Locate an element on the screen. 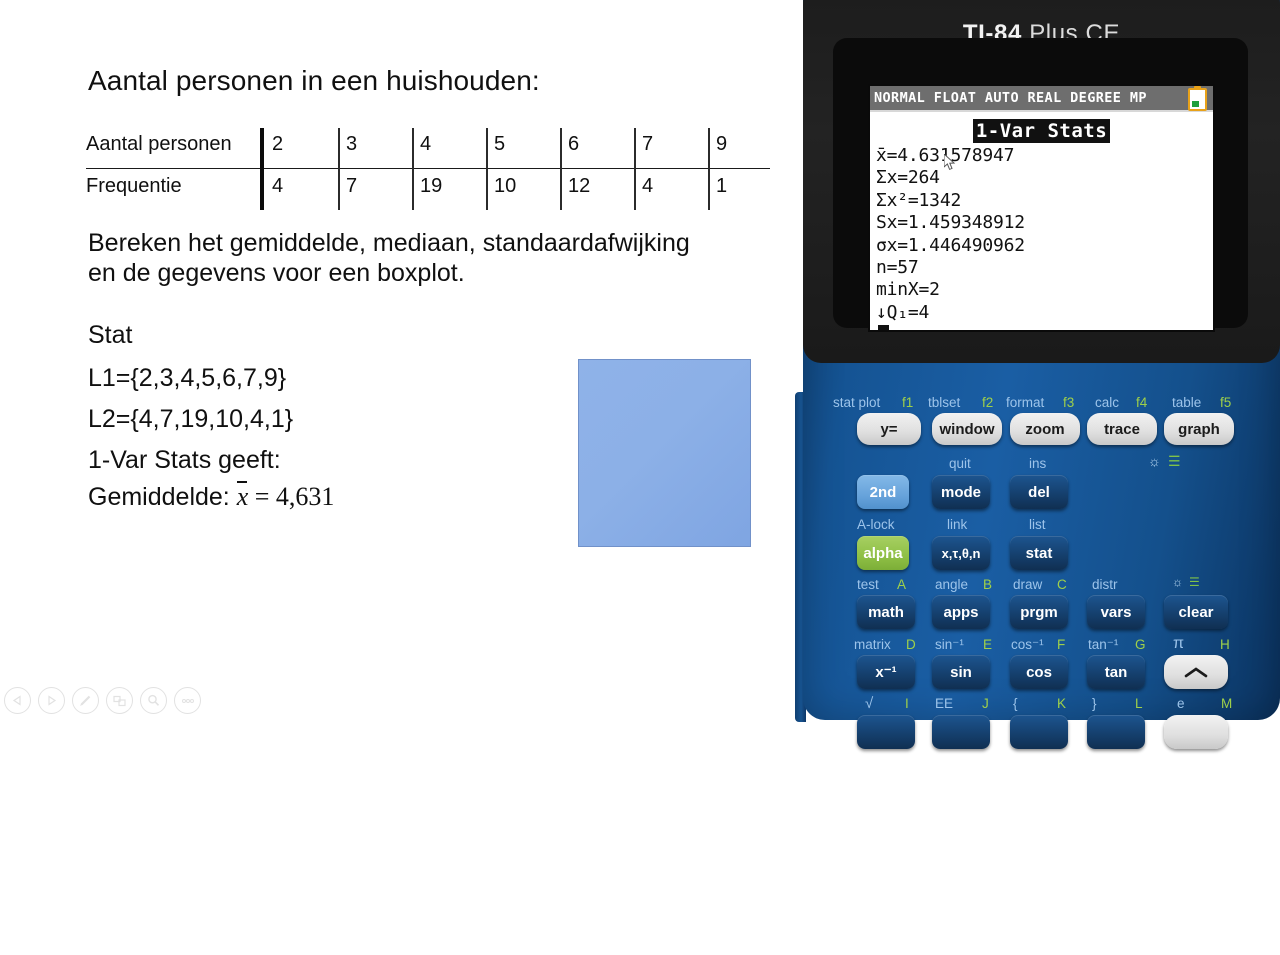  table-cell-personen: 2 is located at coordinates (278, 144).